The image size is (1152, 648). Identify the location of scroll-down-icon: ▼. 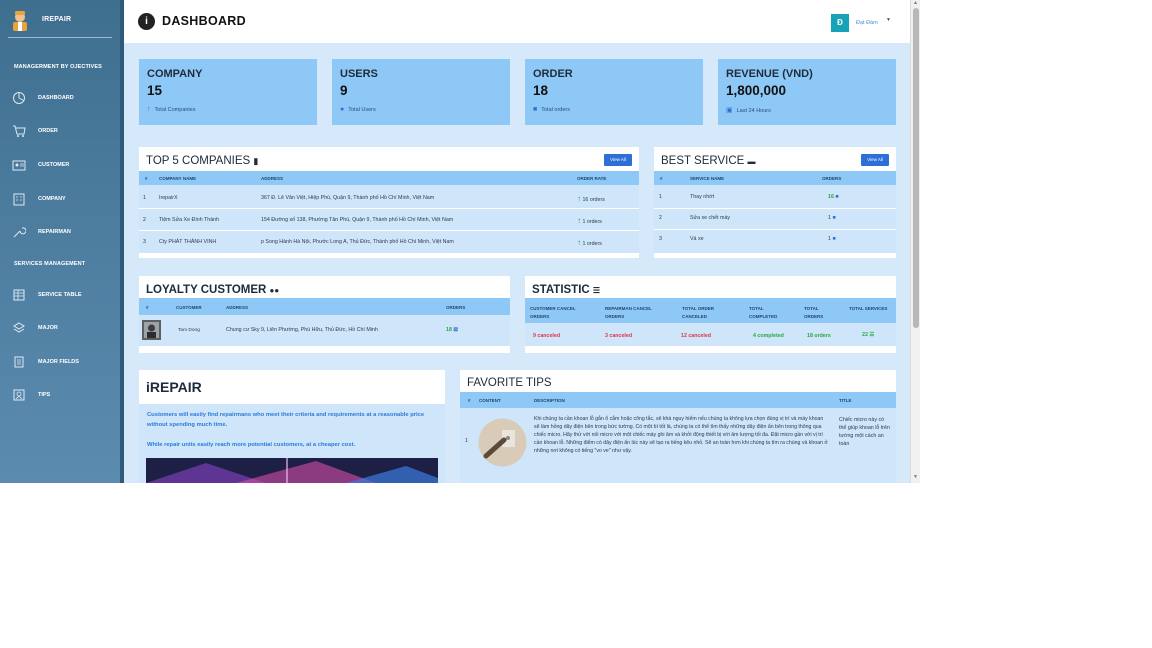
(915, 477).